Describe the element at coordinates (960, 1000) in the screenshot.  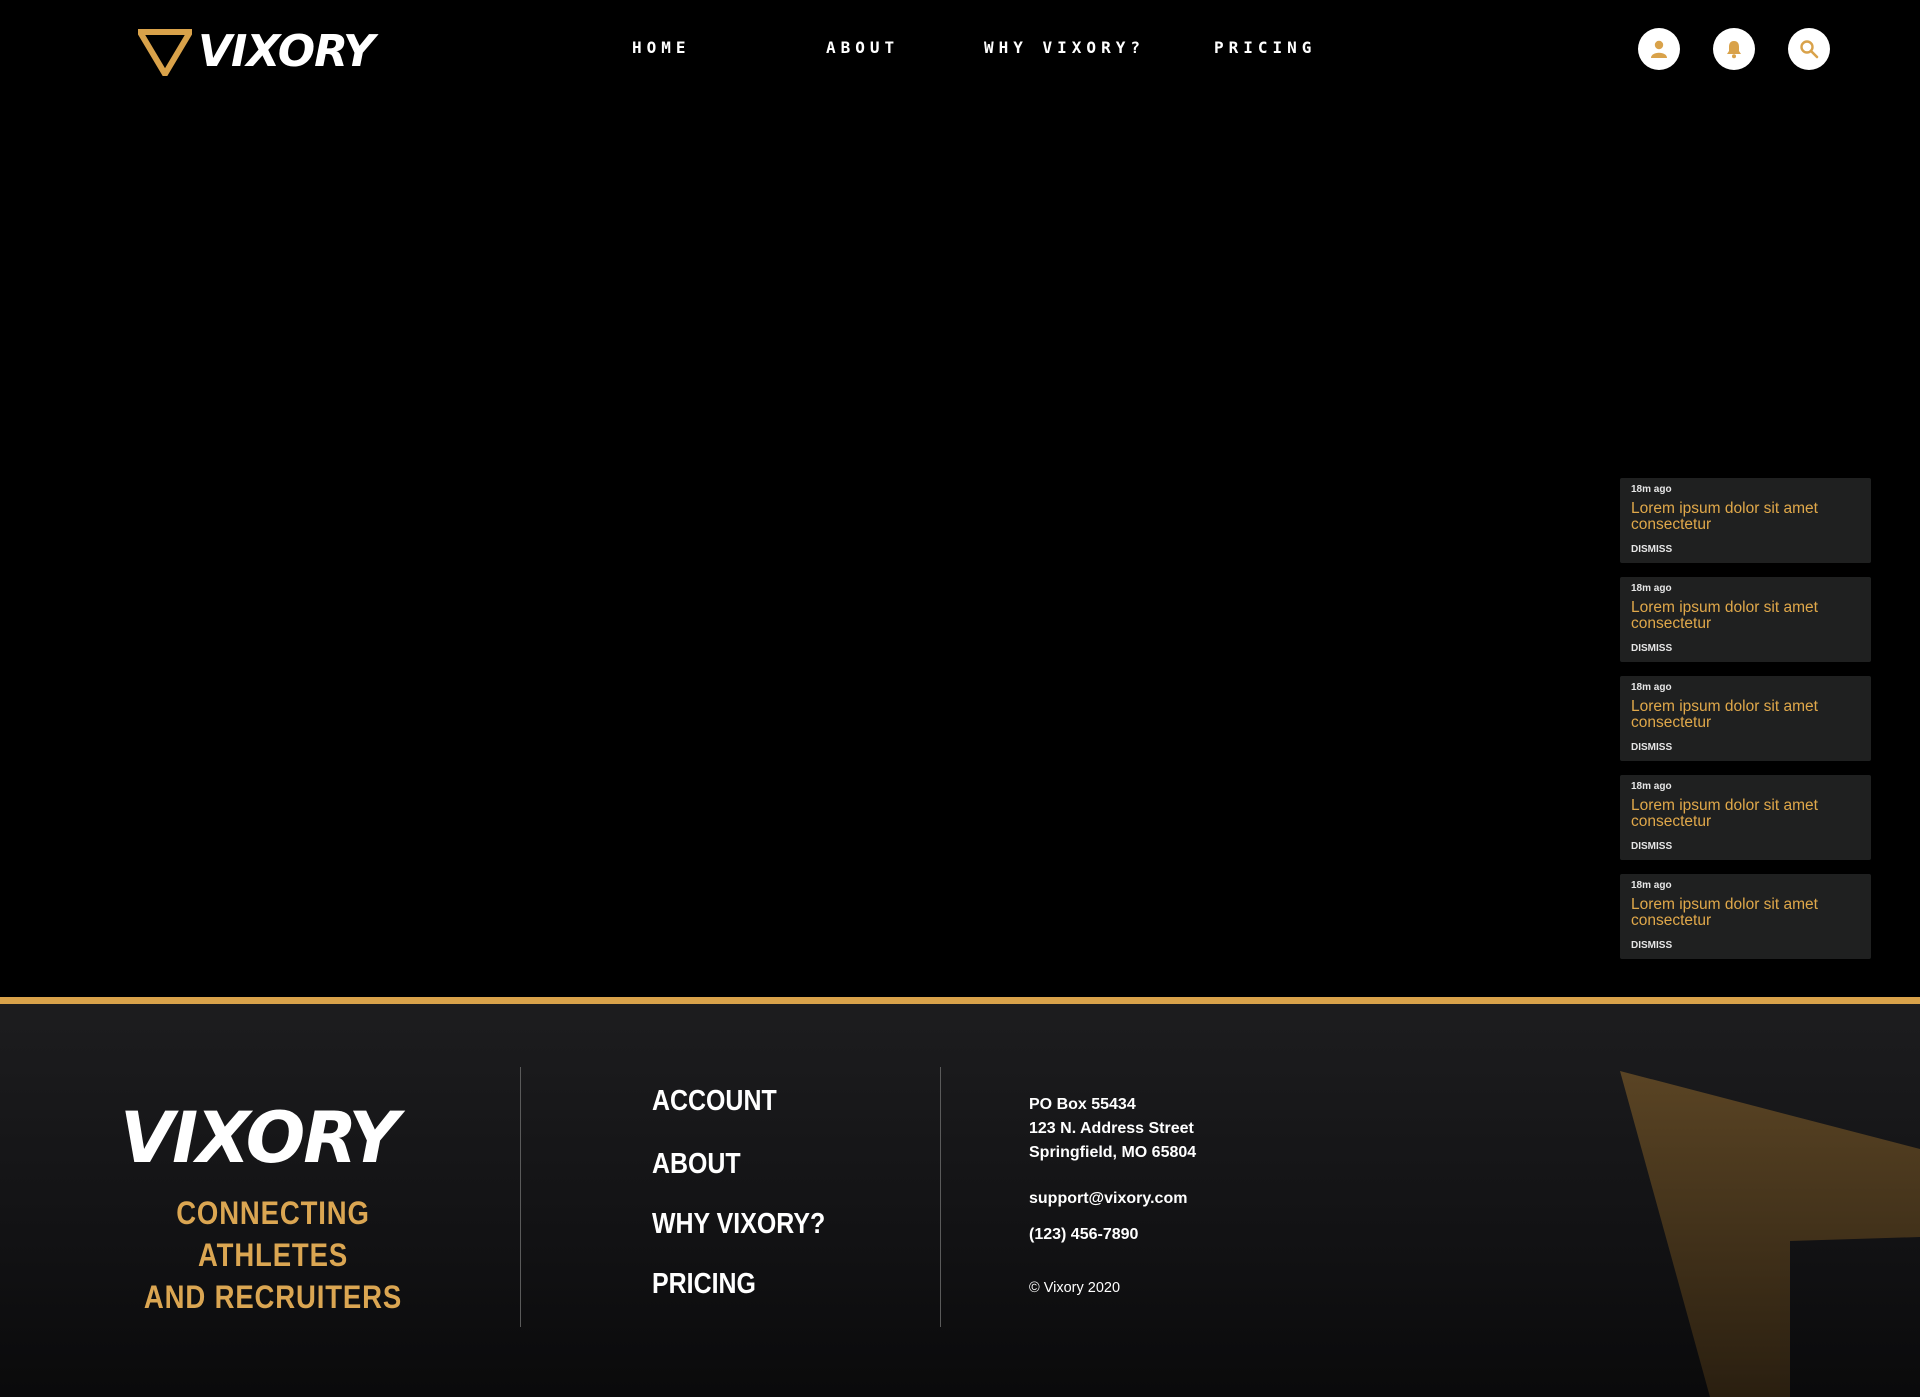
I see `footer-accent-rule` at that location.